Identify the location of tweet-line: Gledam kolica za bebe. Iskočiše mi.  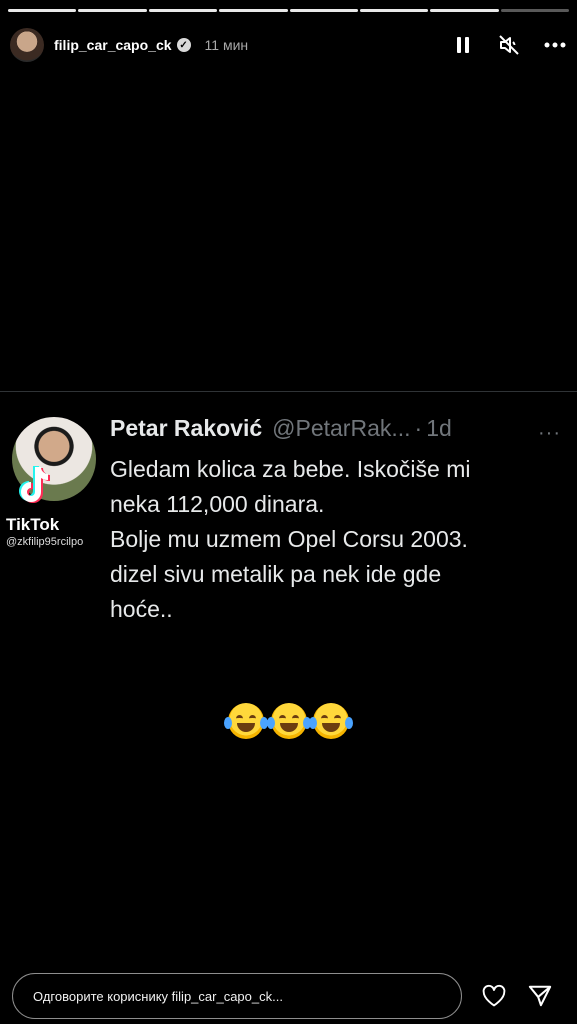
(290, 469).